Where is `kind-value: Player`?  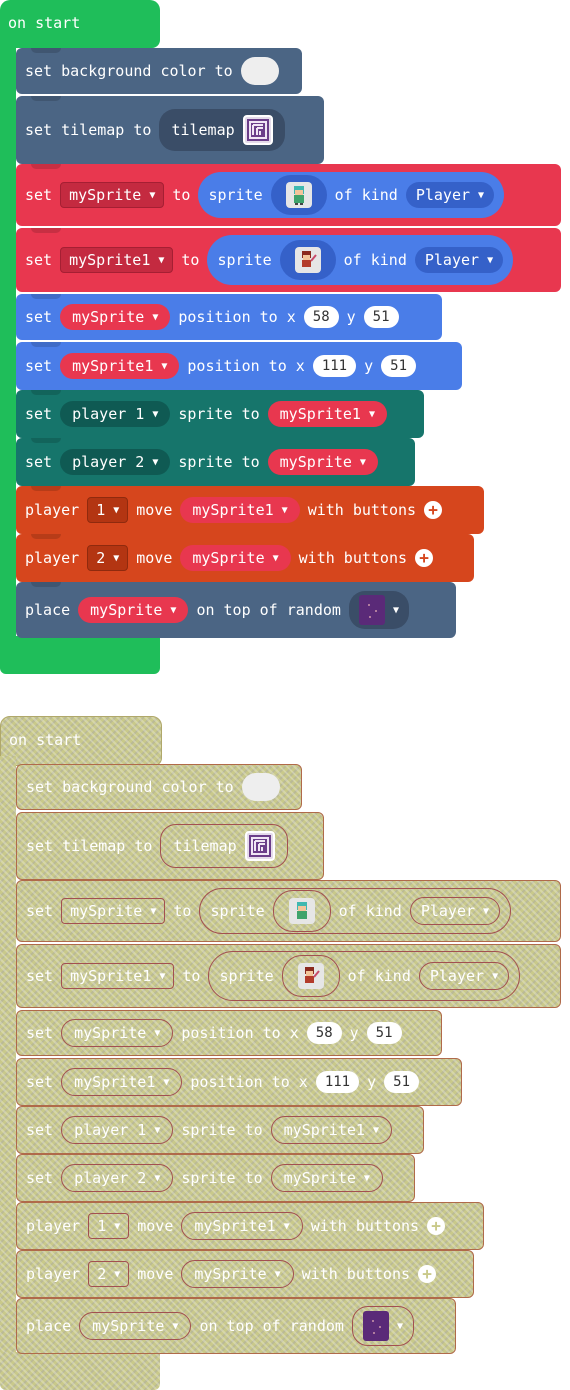
kind-value: Player is located at coordinates (443, 195).